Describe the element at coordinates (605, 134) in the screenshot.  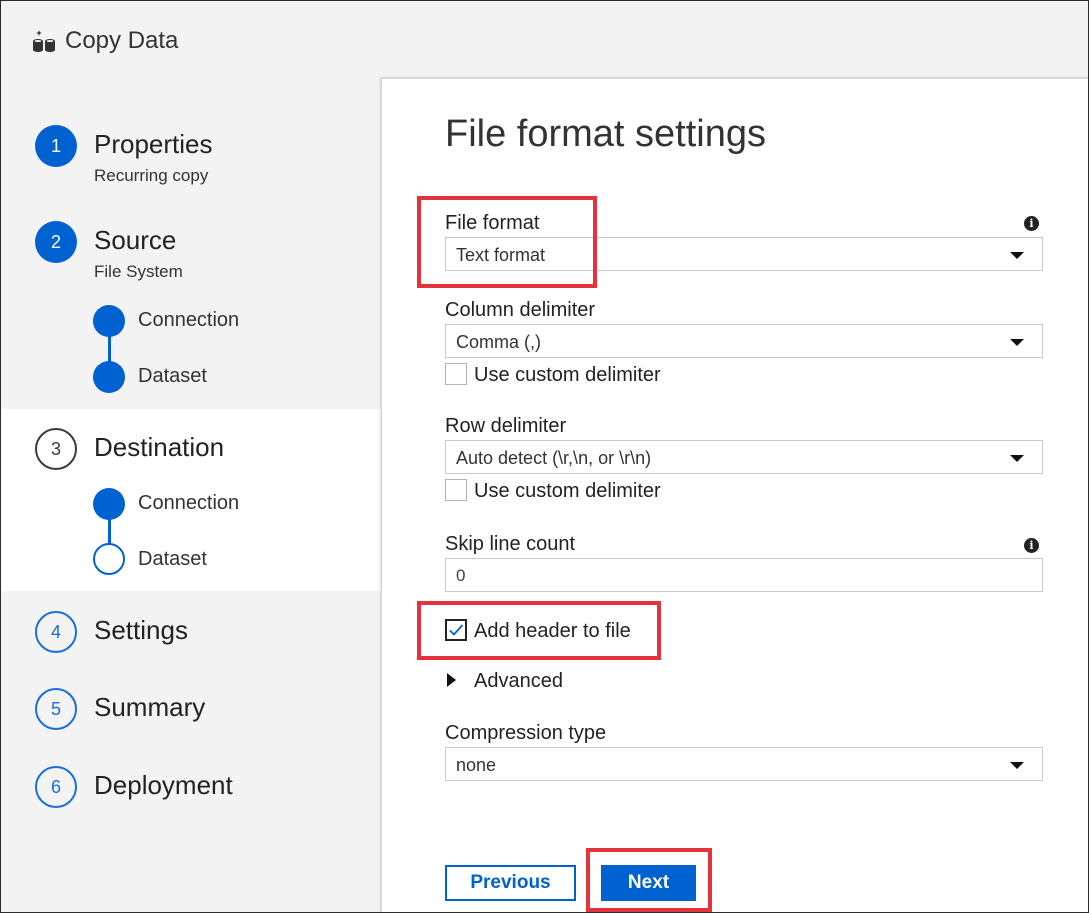
I see `page-title: File format settings` at that location.